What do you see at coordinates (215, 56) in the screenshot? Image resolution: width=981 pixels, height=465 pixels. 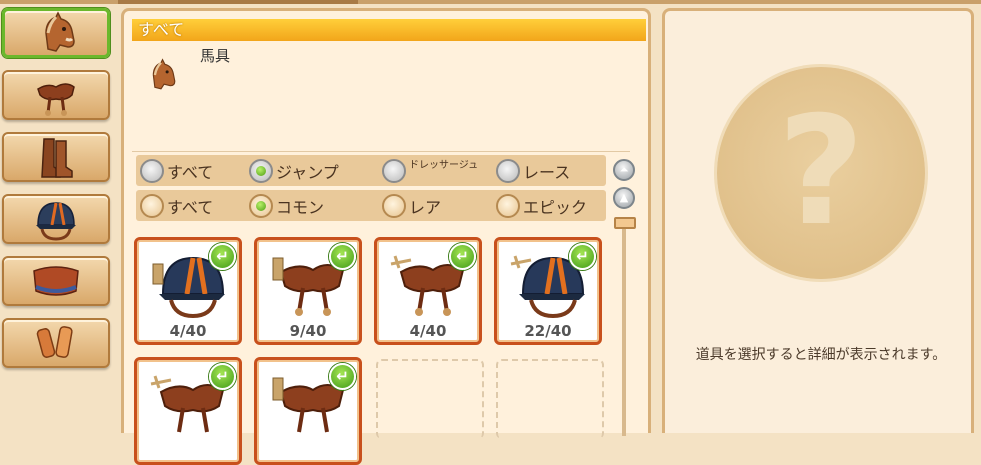 I see `section-label: 馬具` at bounding box center [215, 56].